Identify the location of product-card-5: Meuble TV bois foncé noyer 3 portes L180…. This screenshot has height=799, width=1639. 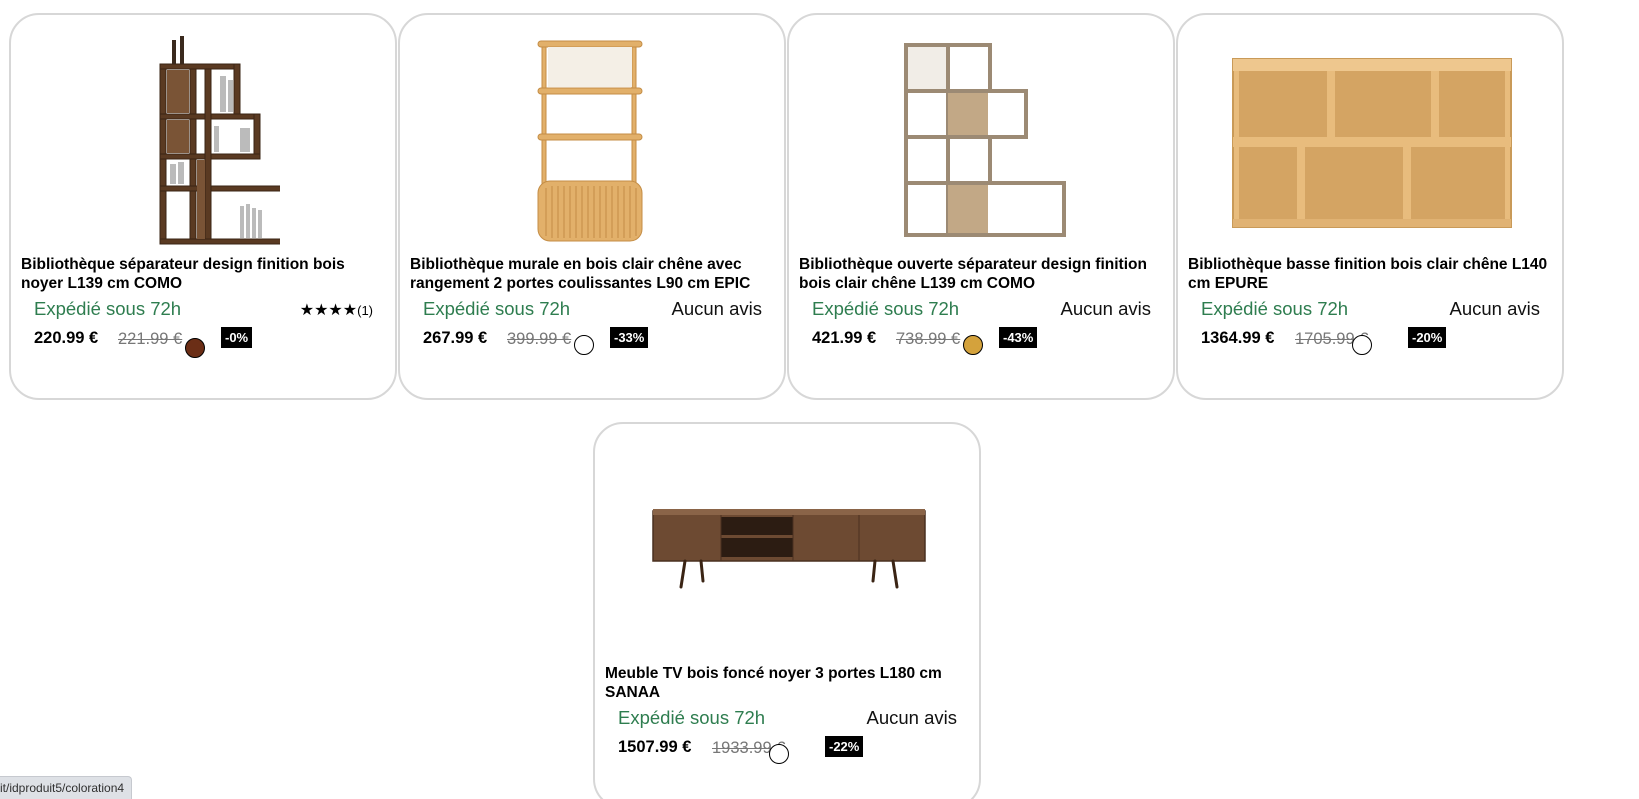
(787, 610).